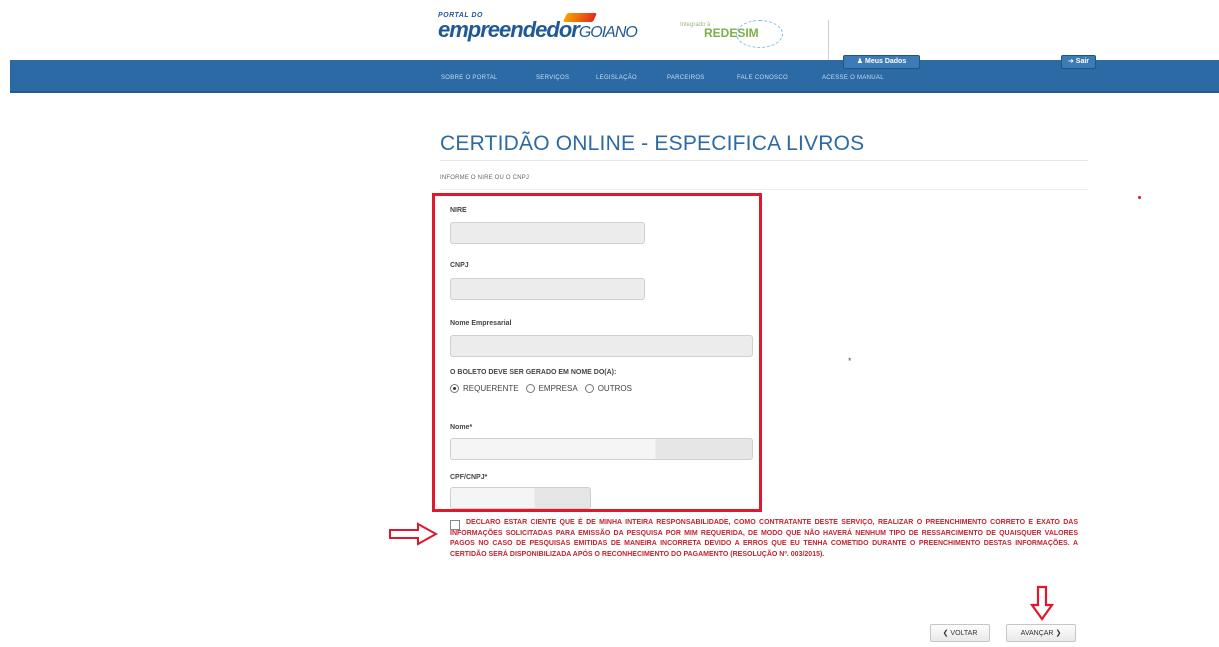 This screenshot has width=1219, height=647. What do you see at coordinates (454, 388) in the screenshot?
I see `radio-requerente` at bounding box center [454, 388].